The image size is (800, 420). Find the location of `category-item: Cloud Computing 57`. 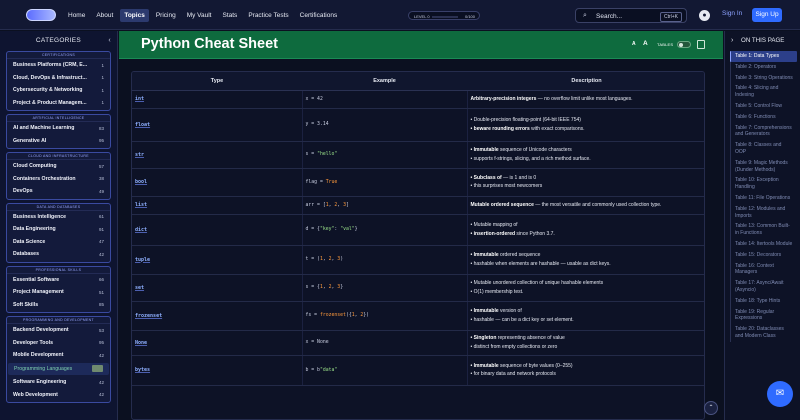

category-item: Cloud Computing 57 is located at coordinates (58, 166).